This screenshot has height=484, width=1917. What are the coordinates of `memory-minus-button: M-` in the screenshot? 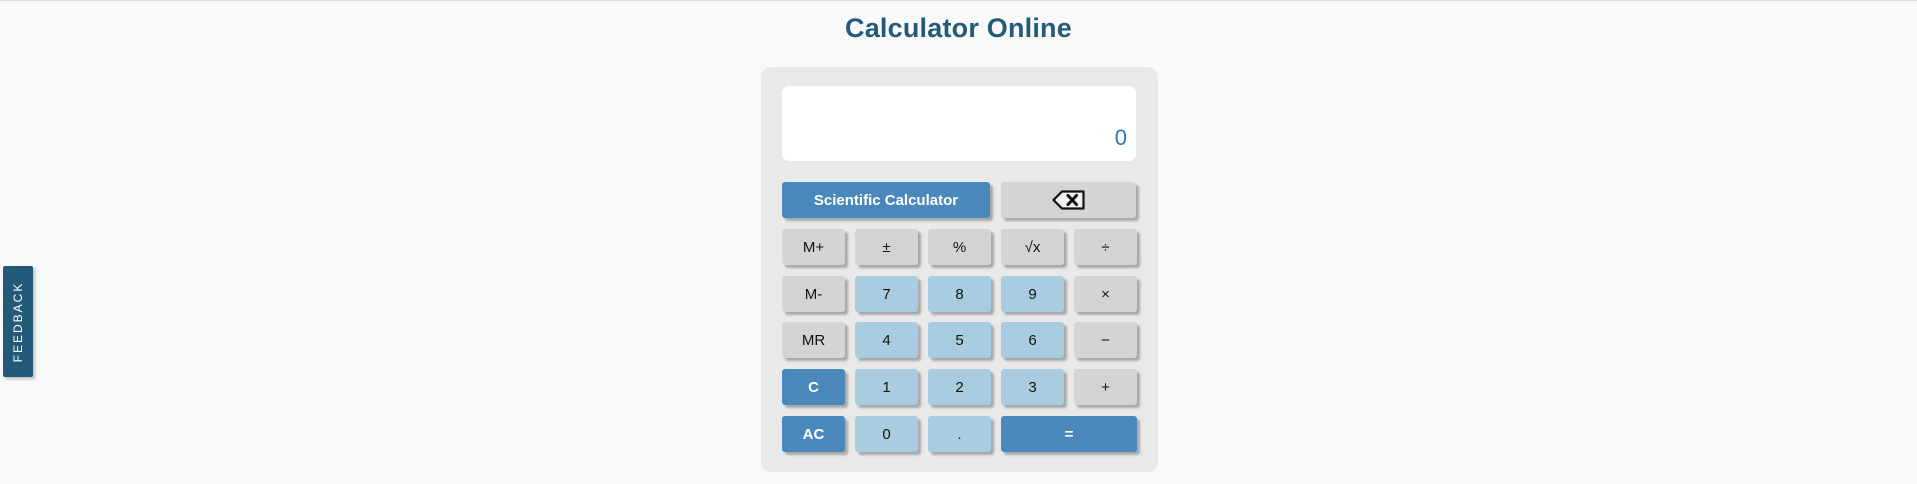 It's located at (813, 294).